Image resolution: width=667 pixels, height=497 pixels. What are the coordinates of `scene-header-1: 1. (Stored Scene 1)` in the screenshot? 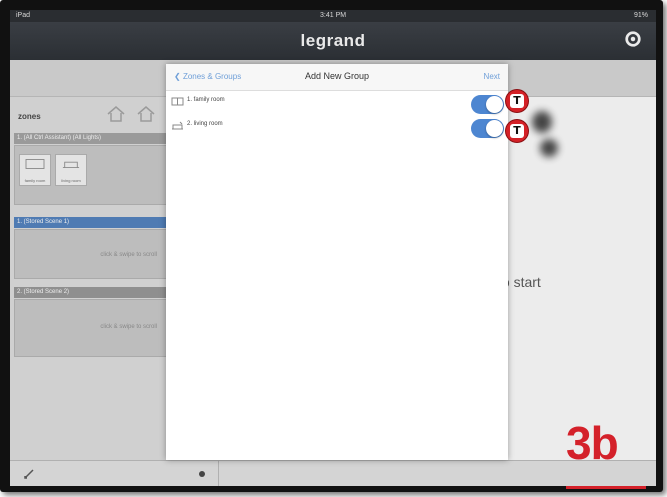 It's located at (91, 222).